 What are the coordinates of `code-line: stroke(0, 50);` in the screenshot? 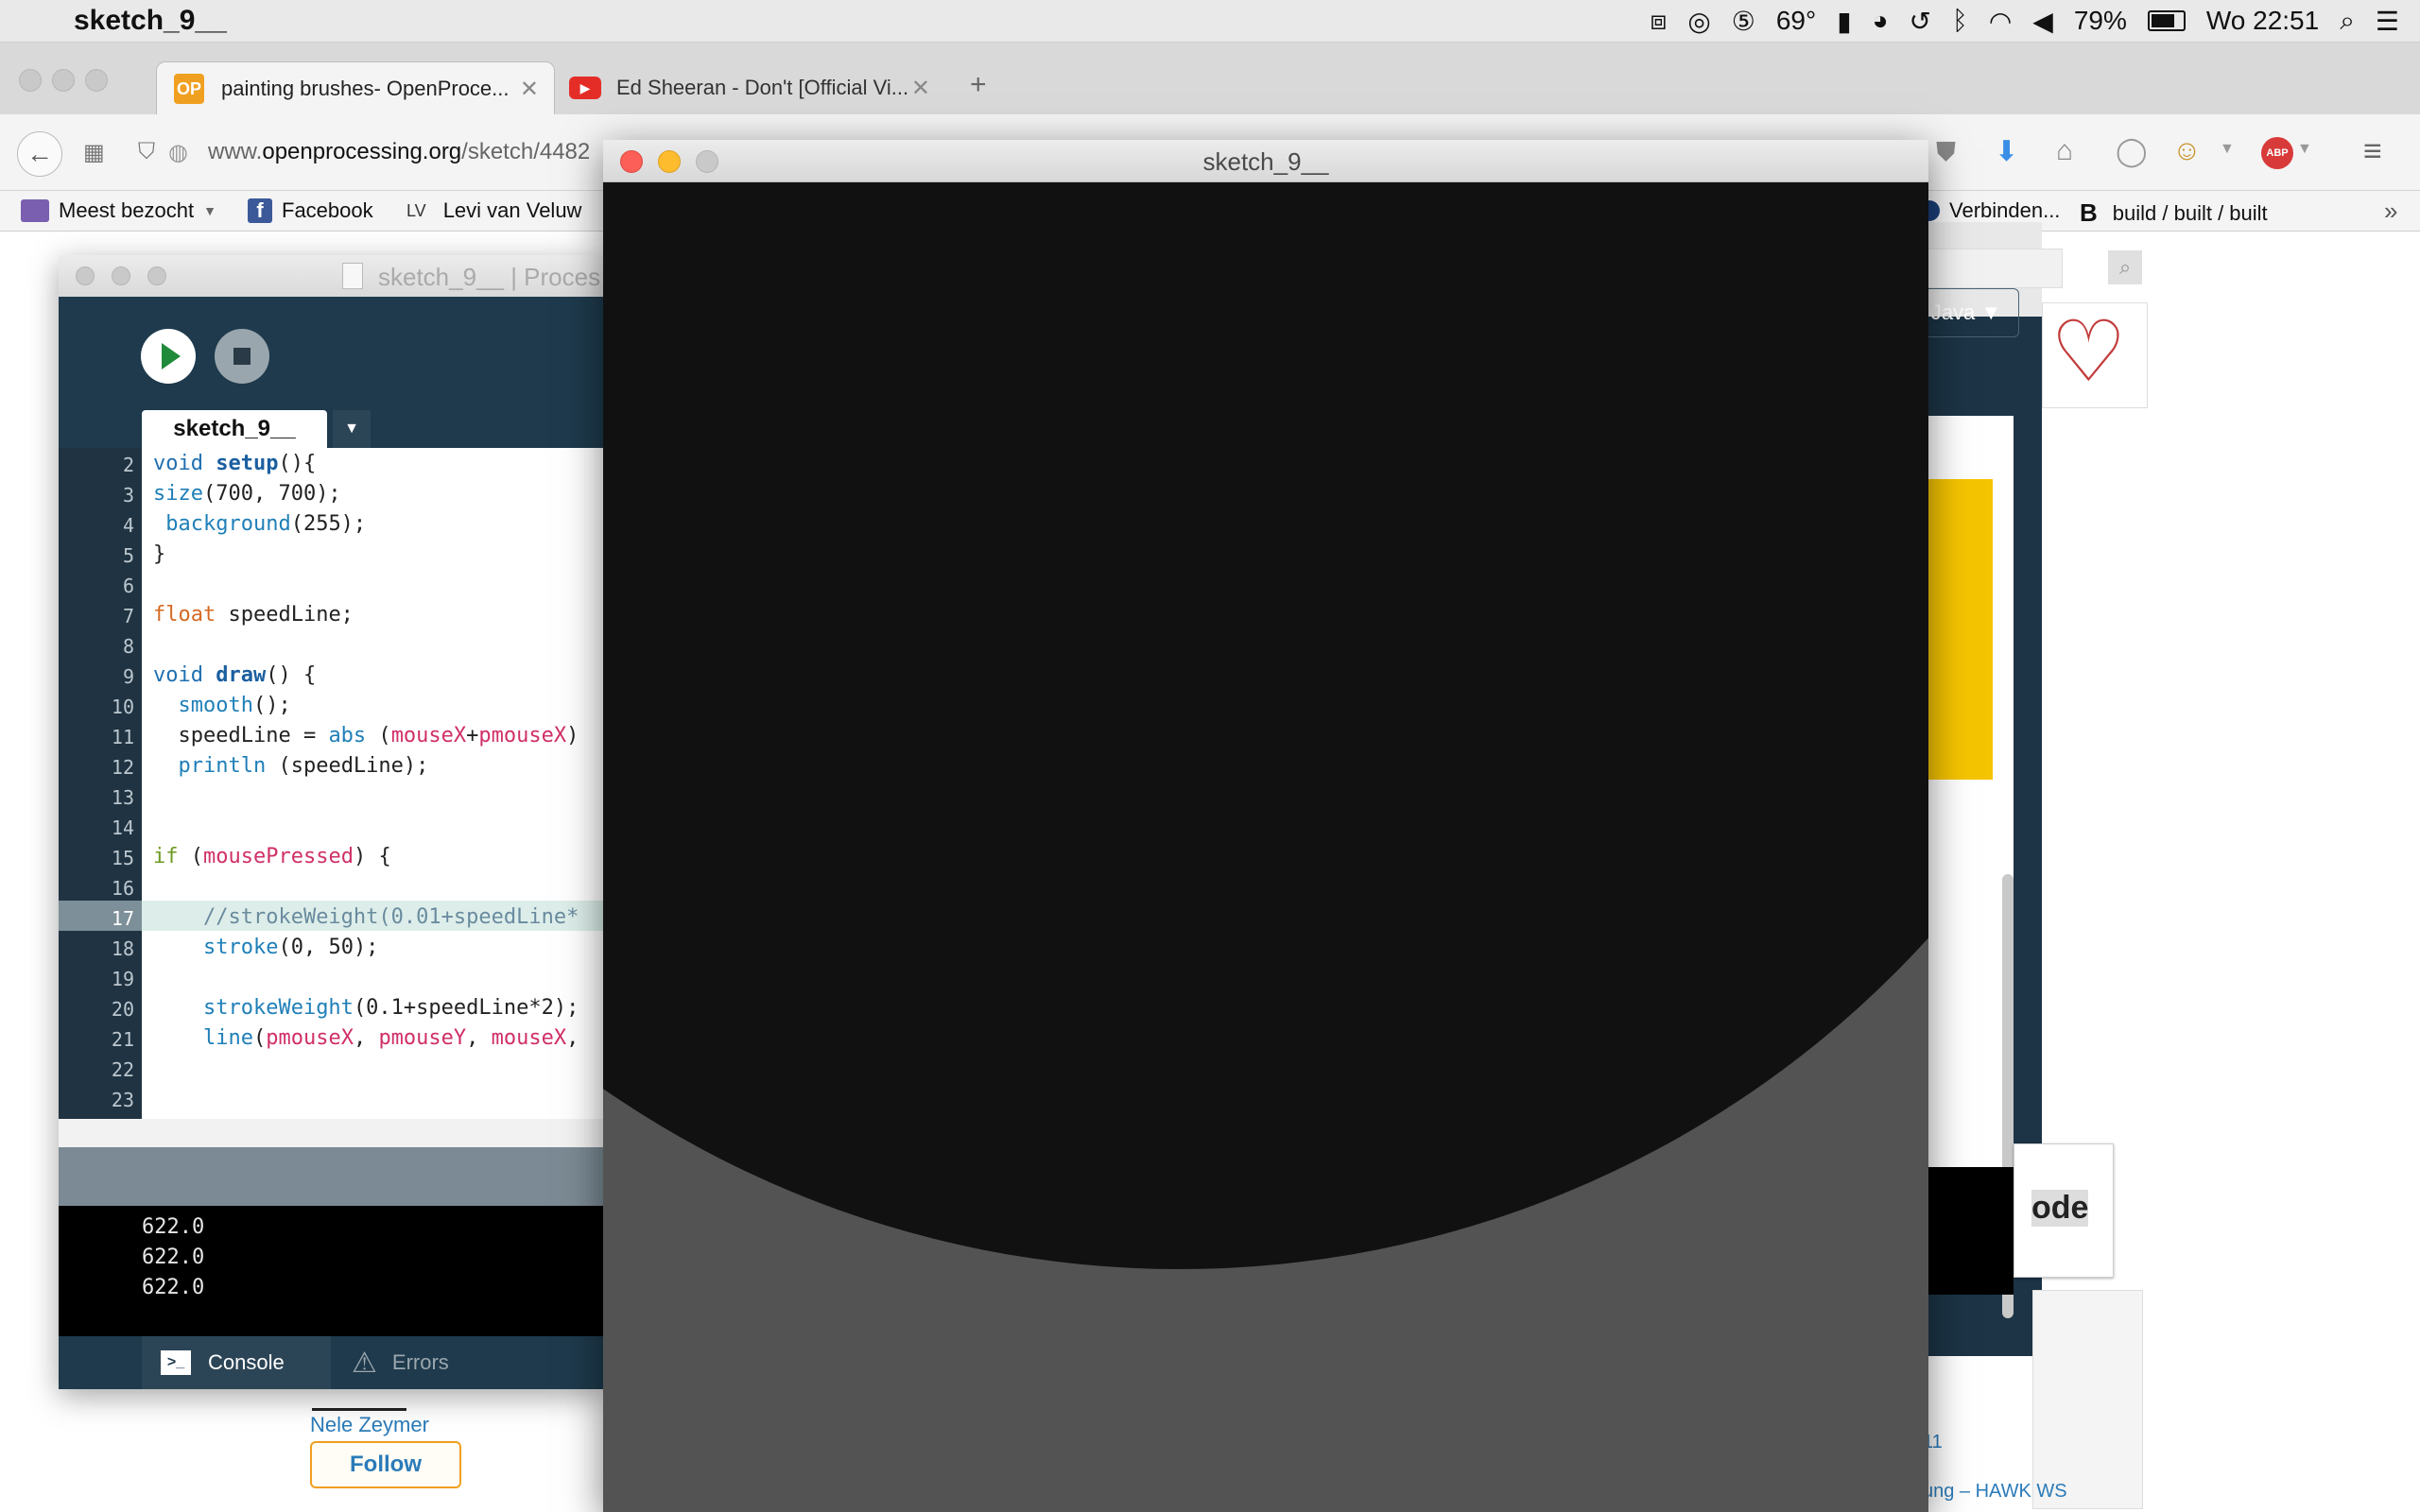 It's located at (290, 947).